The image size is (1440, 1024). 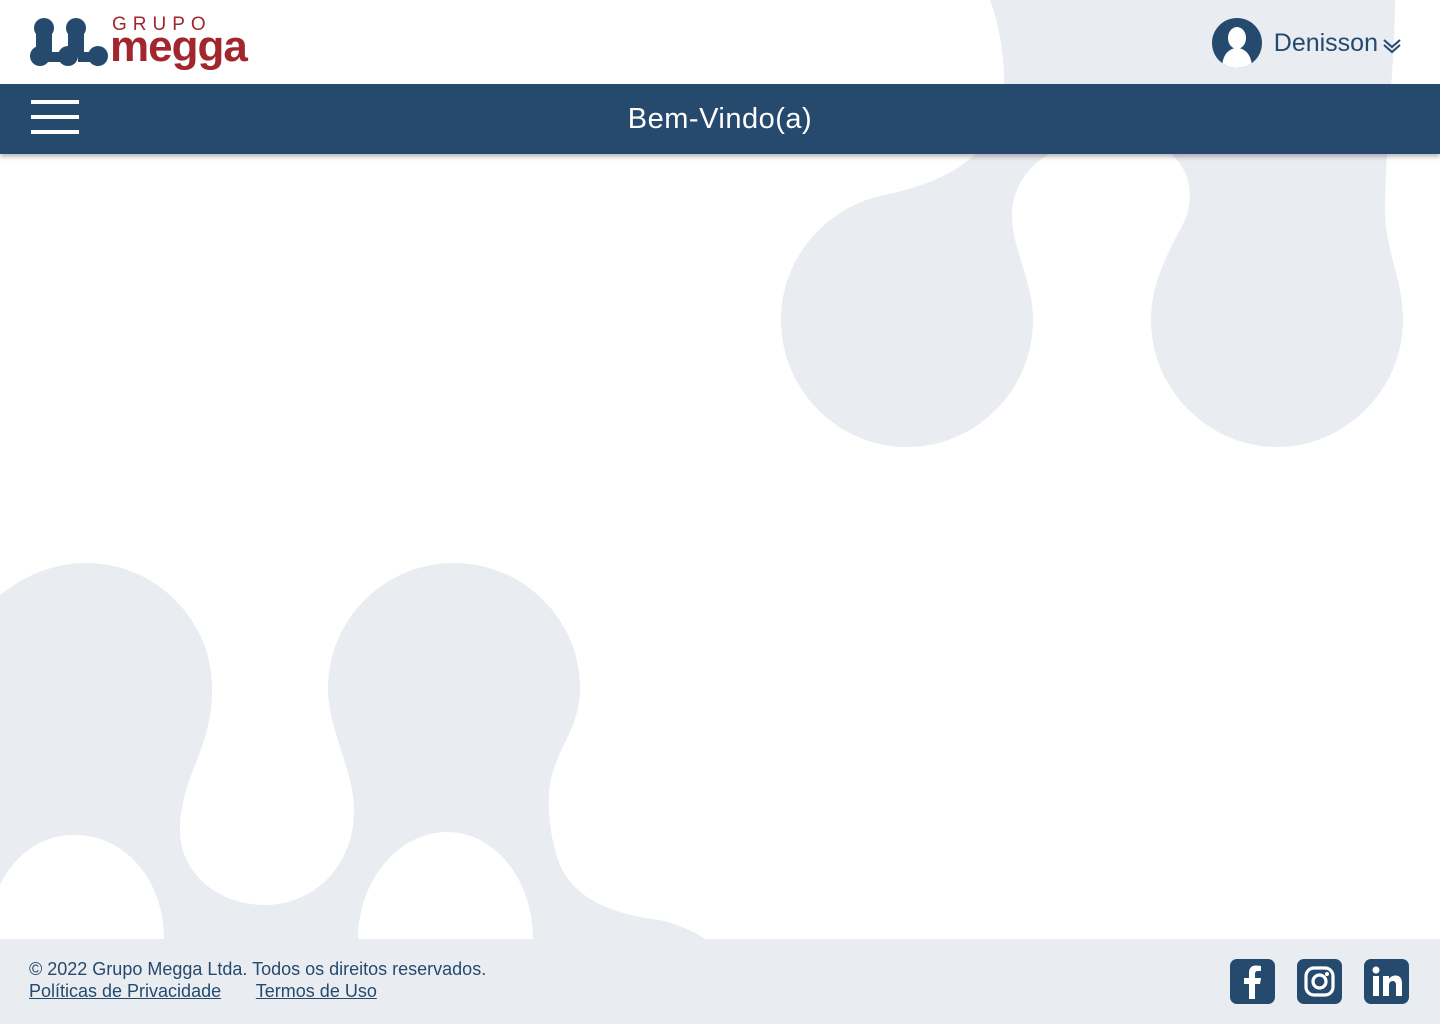 What do you see at coordinates (1386, 981) in the screenshot?
I see `linkedin-icon` at bounding box center [1386, 981].